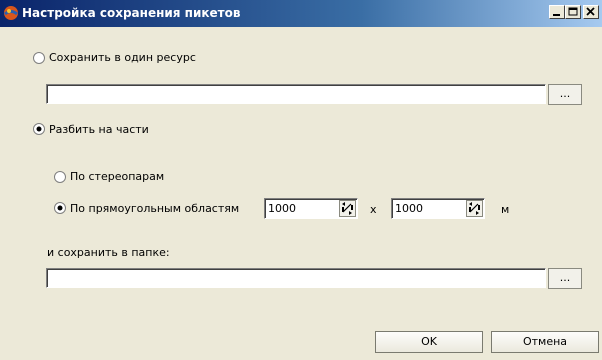 The height and width of the screenshot is (360, 602). What do you see at coordinates (122, 57) in the screenshot?
I see `single-resource-label: Сохранить в один ресурс` at bounding box center [122, 57].